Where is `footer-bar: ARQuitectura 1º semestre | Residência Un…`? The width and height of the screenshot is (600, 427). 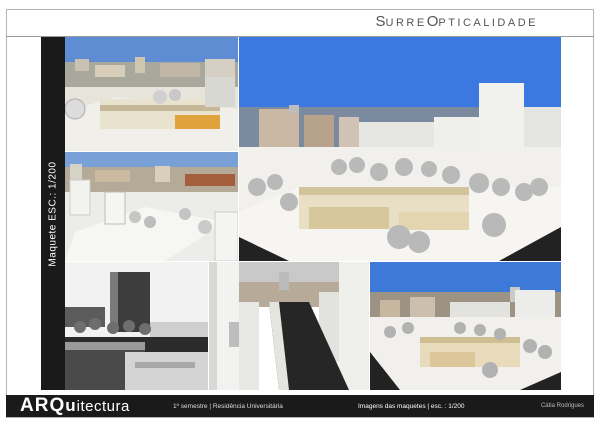
footer-bar: ARQuitectura 1º semestre | Residência Un… is located at coordinates (300, 406).